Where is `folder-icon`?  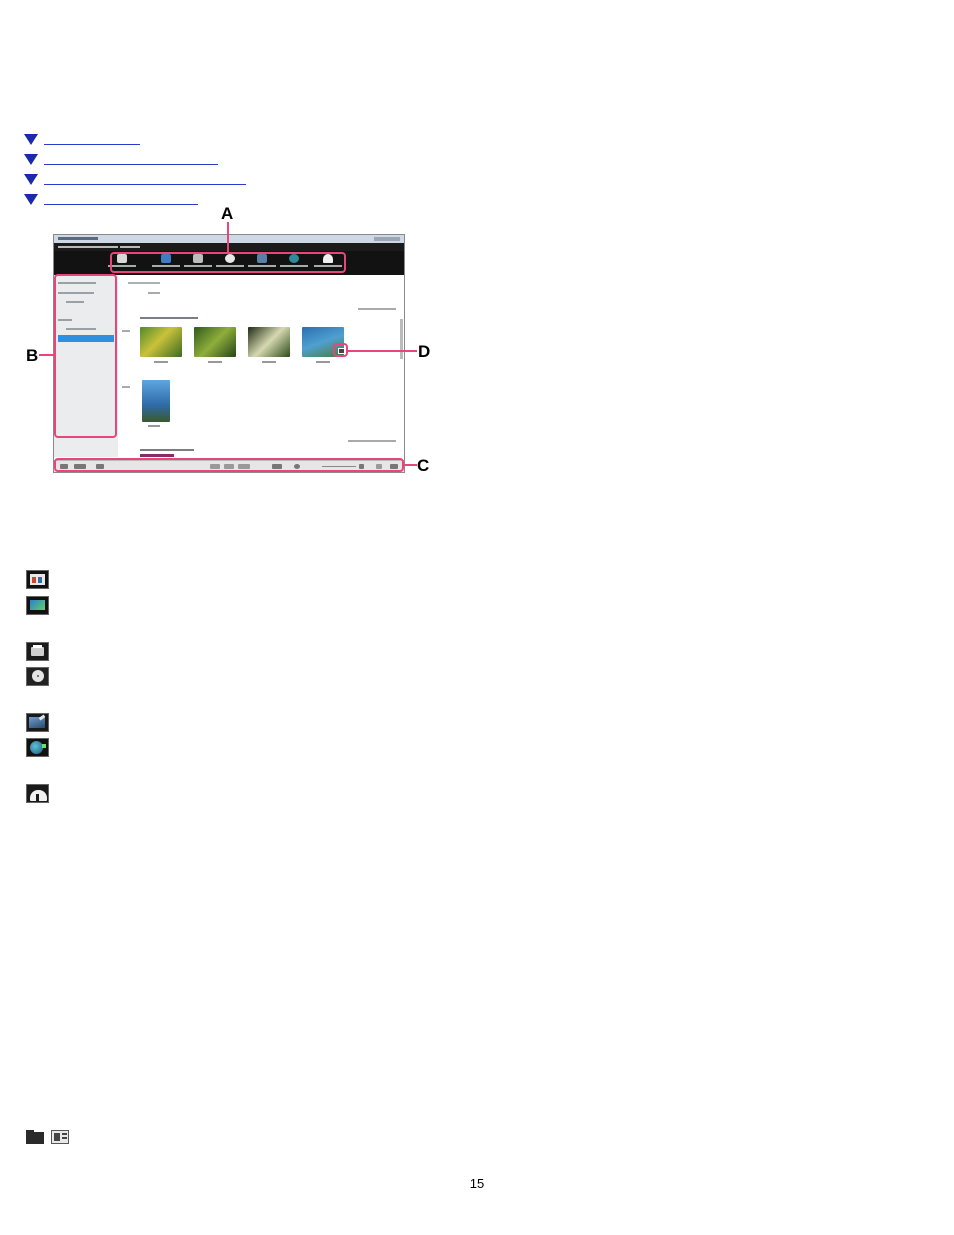 folder-icon is located at coordinates (35, 1137).